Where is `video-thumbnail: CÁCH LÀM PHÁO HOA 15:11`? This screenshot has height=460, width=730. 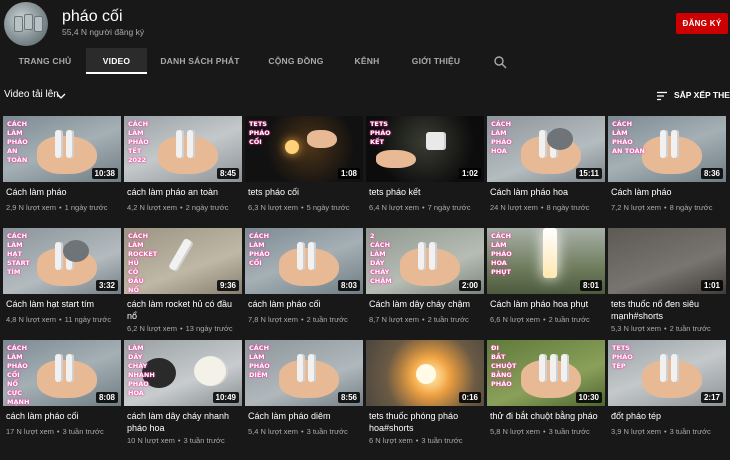
video-thumbnail: CÁCH LÀM PHÁO HOA 15:11 is located at coordinates (546, 149).